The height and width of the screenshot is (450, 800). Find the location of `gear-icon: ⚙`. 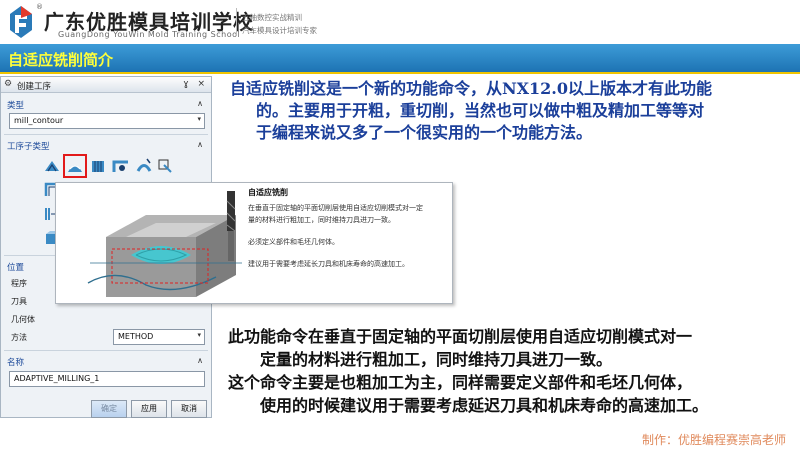

gear-icon: ⚙ is located at coordinates (8, 84).